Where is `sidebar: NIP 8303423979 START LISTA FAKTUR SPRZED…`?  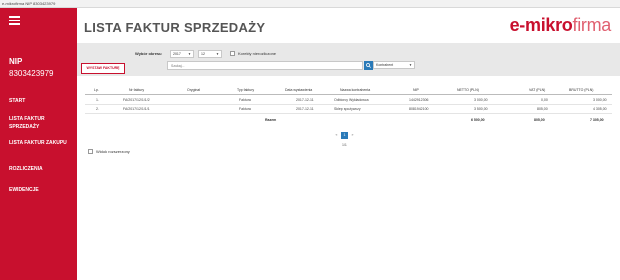 sidebar: NIP 8303423979 START LISTA FAKTUR SPRZED… is located at coordinates (38, 144).